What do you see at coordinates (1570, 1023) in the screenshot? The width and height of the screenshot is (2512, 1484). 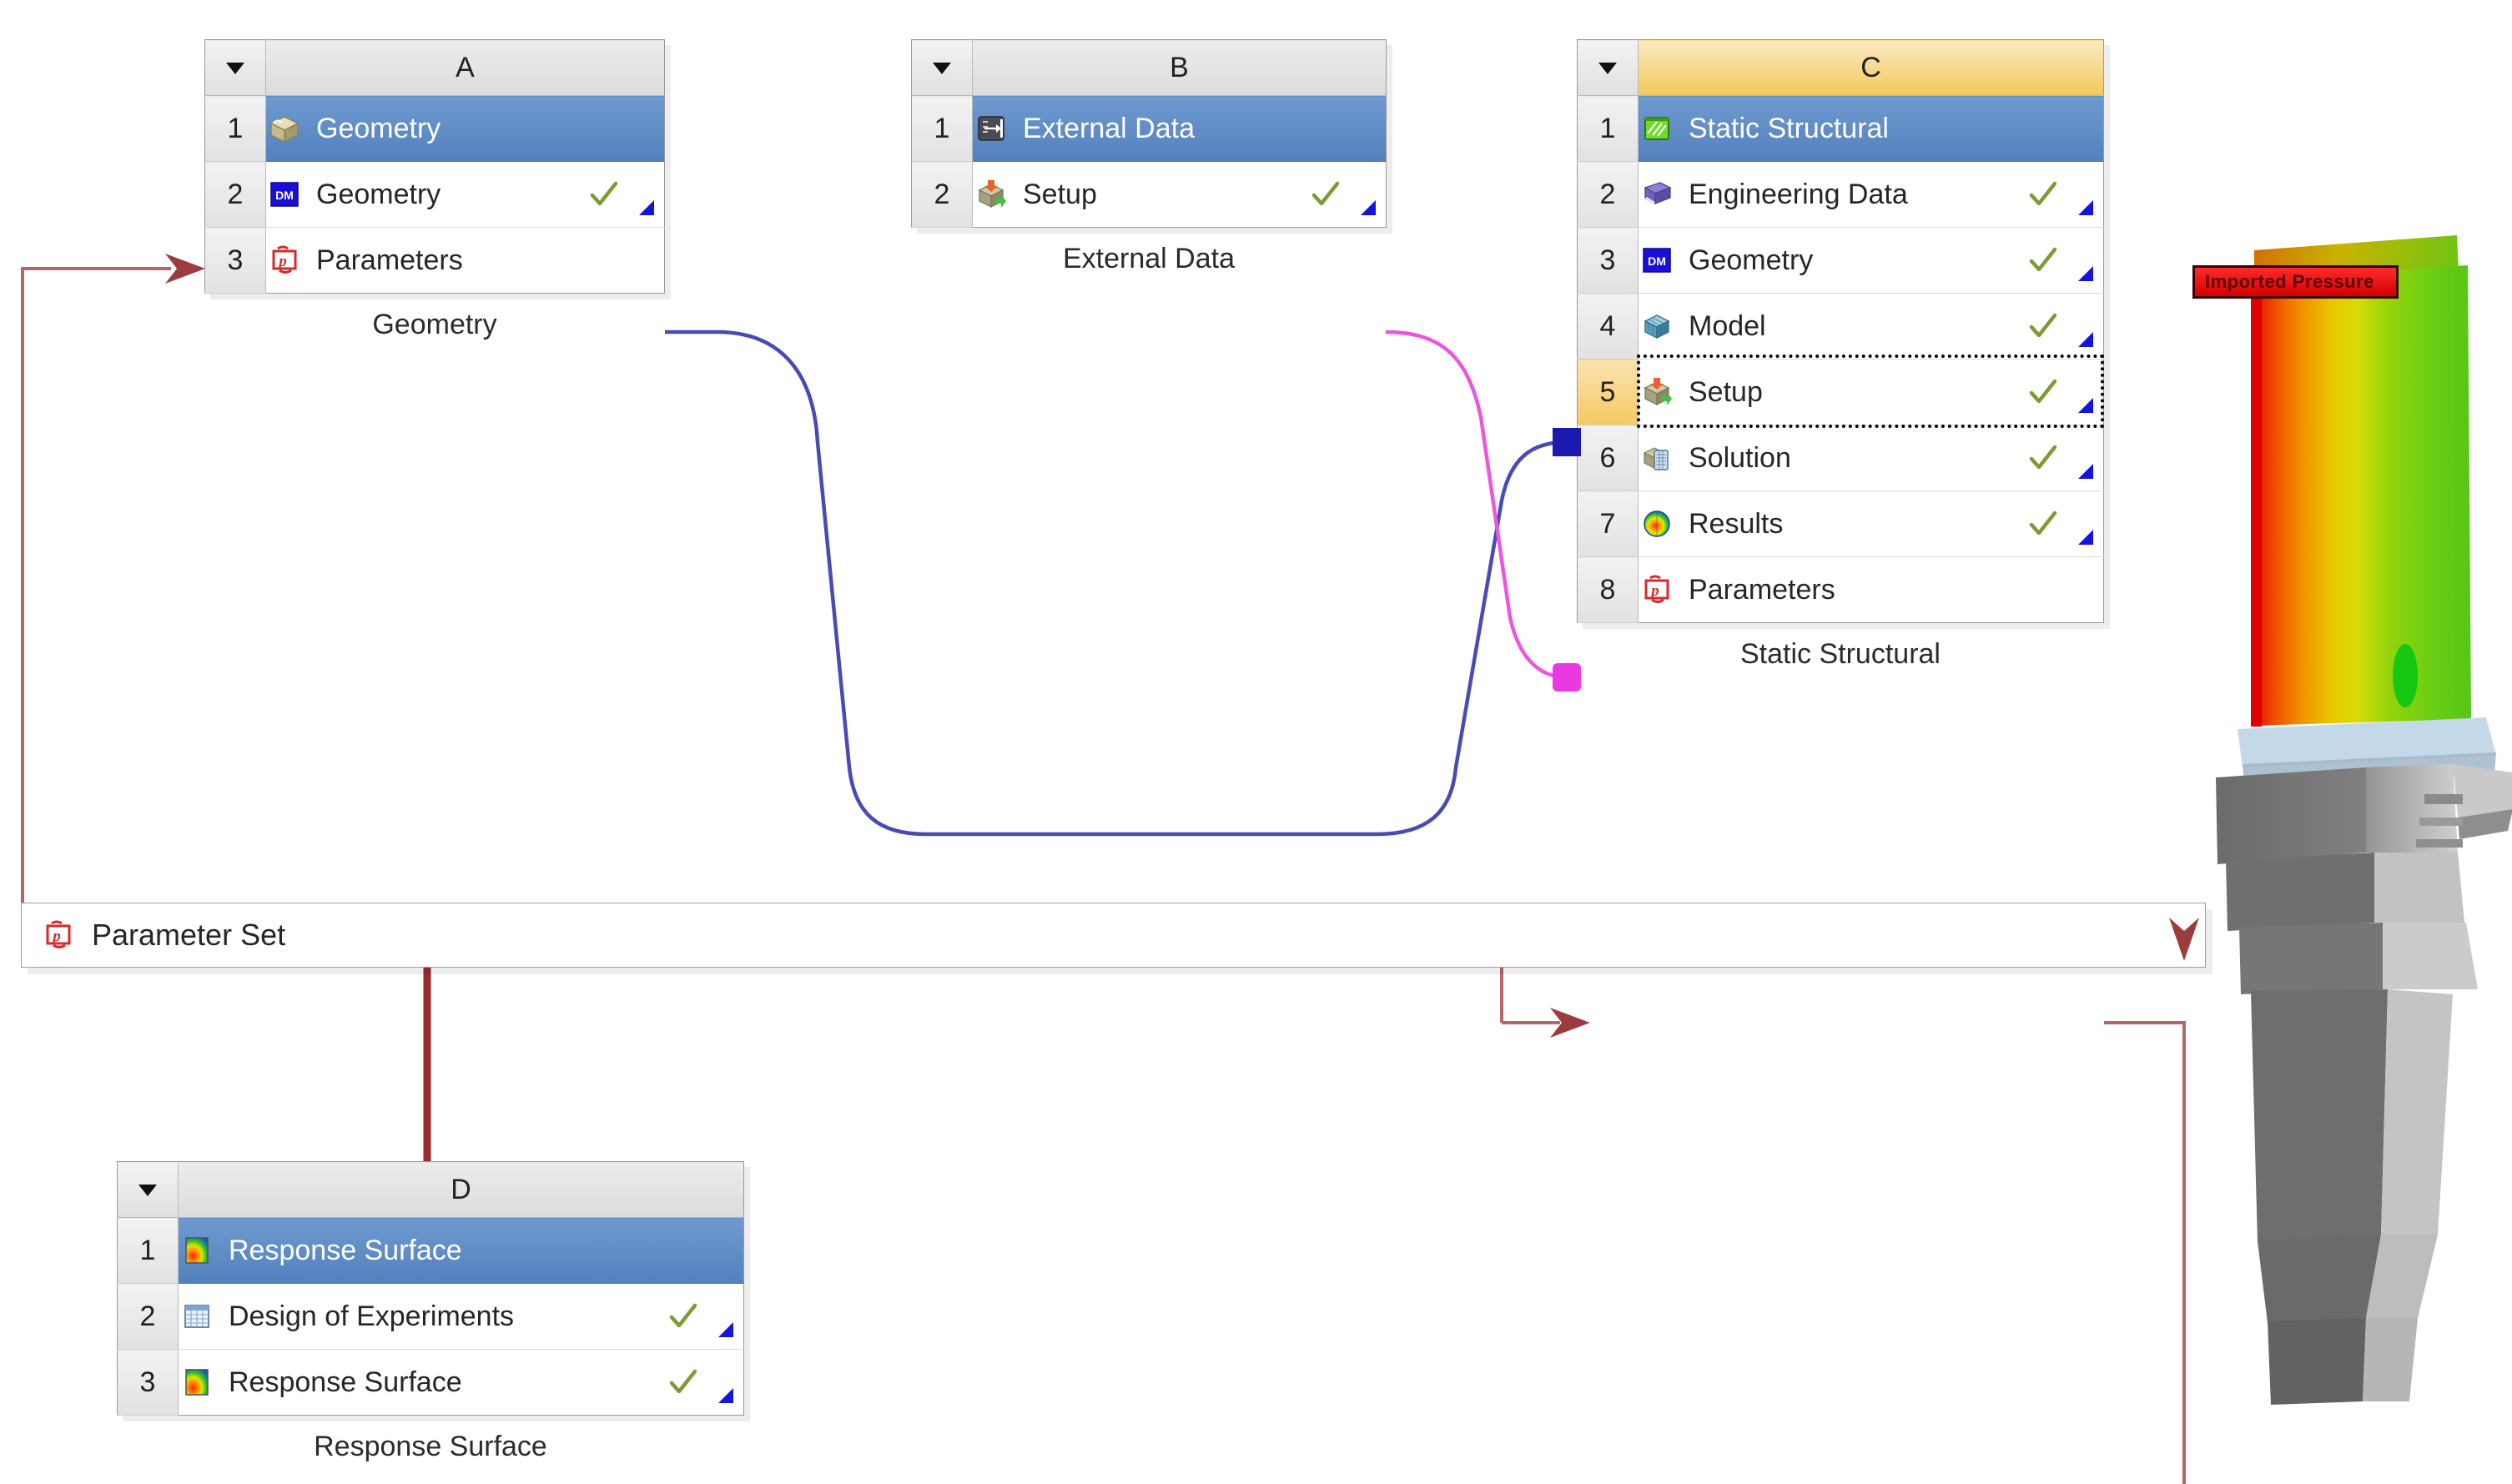 I see `link-arrowhead-c8` at bounding box center [1570, 1023].